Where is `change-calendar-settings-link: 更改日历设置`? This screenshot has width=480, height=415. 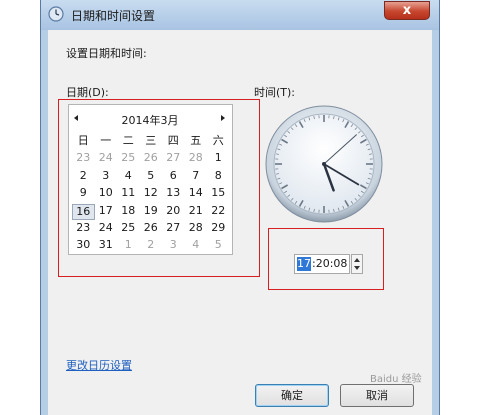
change-calendar-settings-link: 更改日历设置 is located at coordinates (99, 365).